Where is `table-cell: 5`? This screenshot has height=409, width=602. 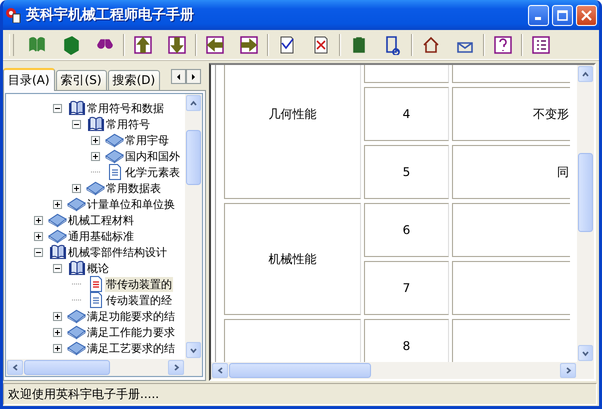 table-cell: 5 is located at coordinates (406, 172).